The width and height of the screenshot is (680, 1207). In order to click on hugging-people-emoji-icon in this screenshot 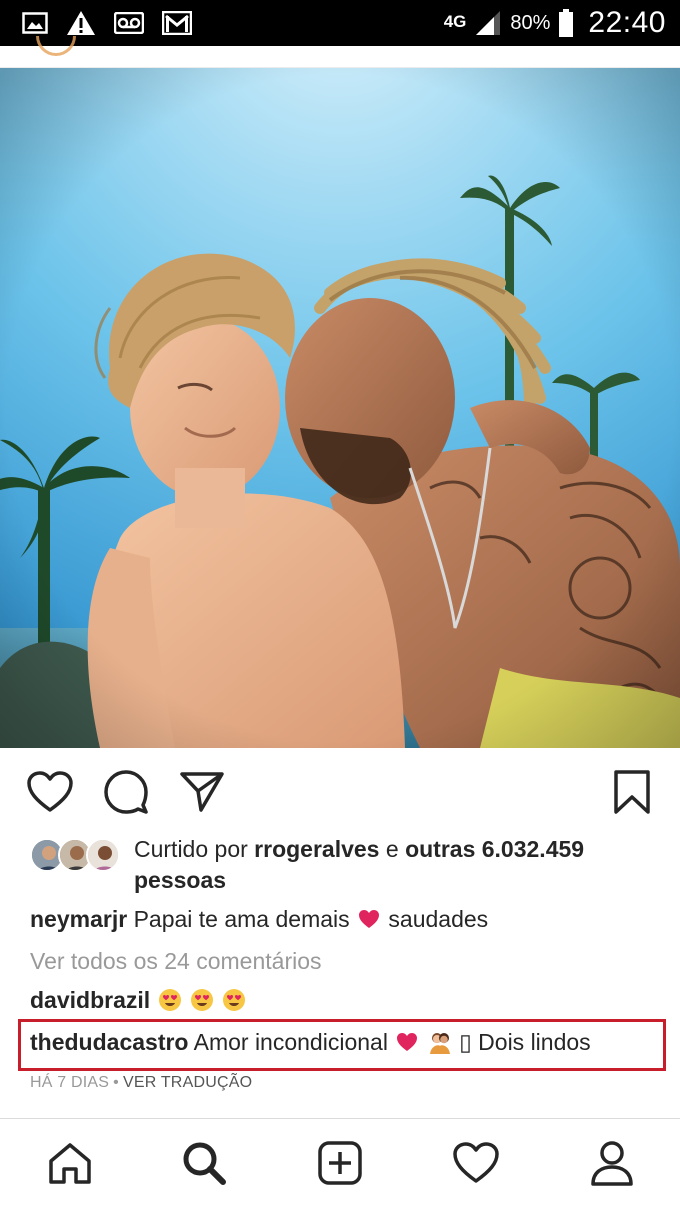, I will do `click(439, 1043)`.